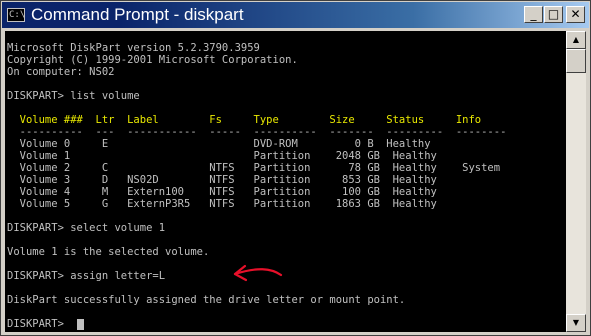 This screenshot has width=591, height=336. Describe the element at coordinates (295, 15) in the screenshot. I see `title-bar: C:\ Command Prompt - diskpart _ □ ✕` at that location.